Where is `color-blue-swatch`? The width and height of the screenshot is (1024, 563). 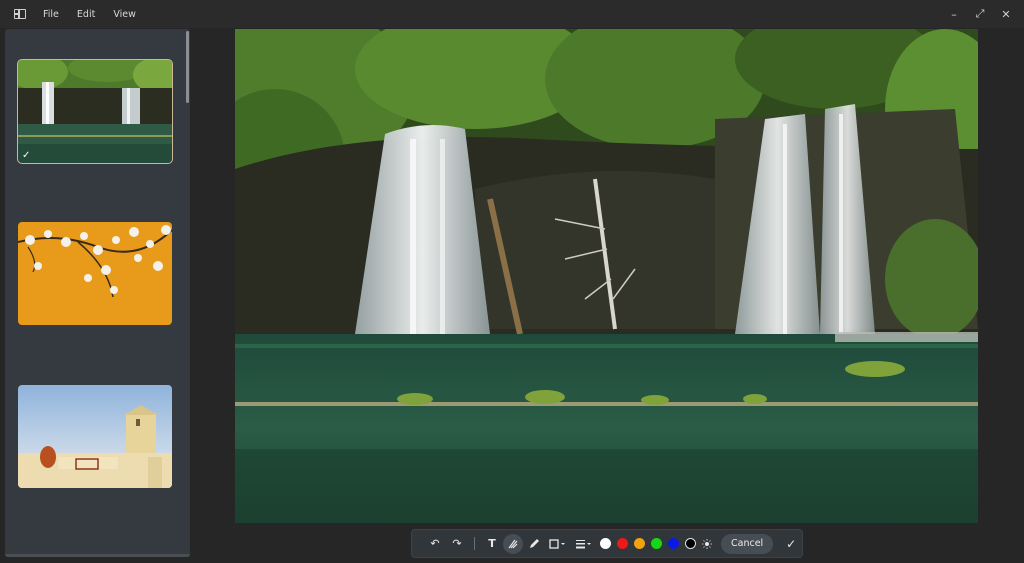 color-blue-swatch is located at coordinates (673, 543).